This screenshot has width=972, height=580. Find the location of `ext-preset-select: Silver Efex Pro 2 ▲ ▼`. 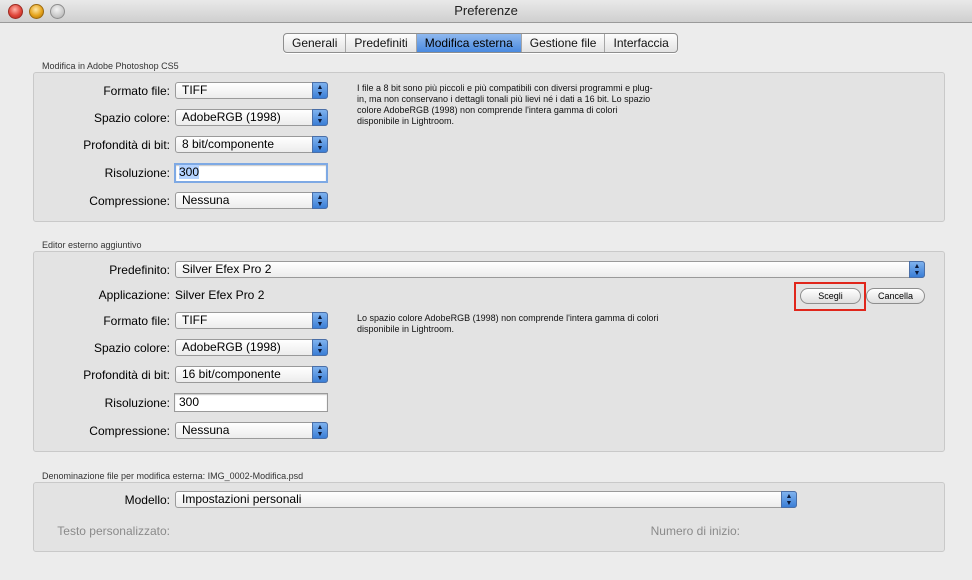

ext-preset-select: Silver Efex Pro 2 ▲ ▼ is located at coordinates (550, 269).